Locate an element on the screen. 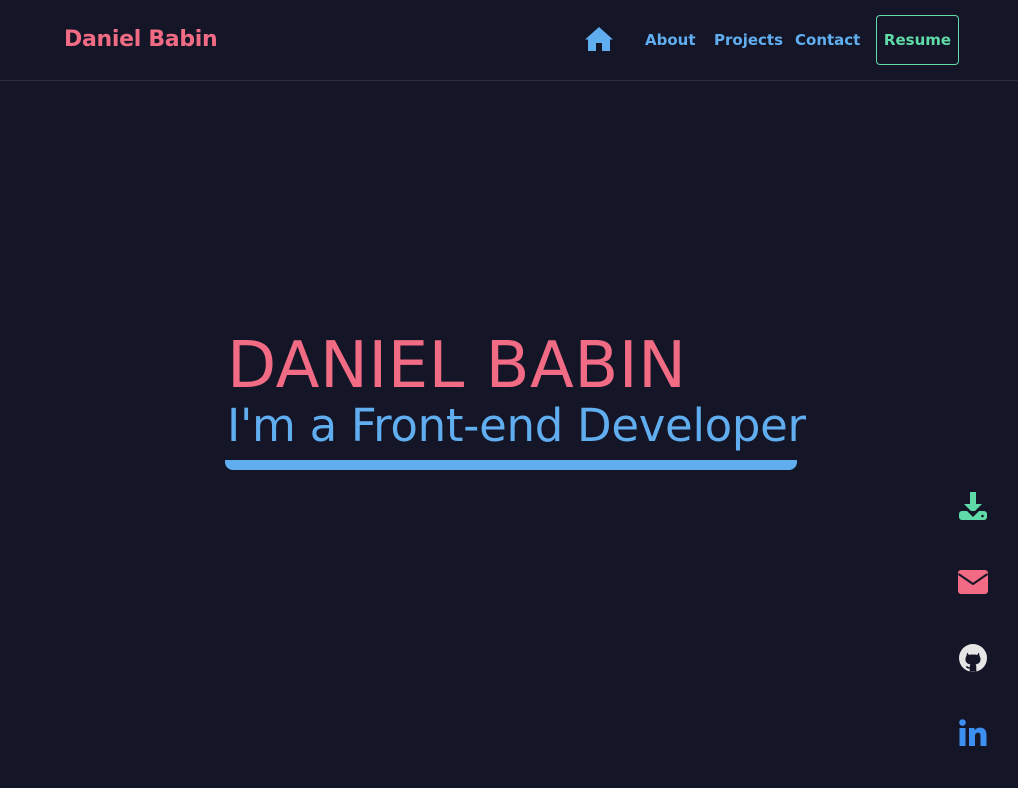 The image size is (1018, 788). hero-name: DANIEL BABIN is located at coordinates (457, 366).